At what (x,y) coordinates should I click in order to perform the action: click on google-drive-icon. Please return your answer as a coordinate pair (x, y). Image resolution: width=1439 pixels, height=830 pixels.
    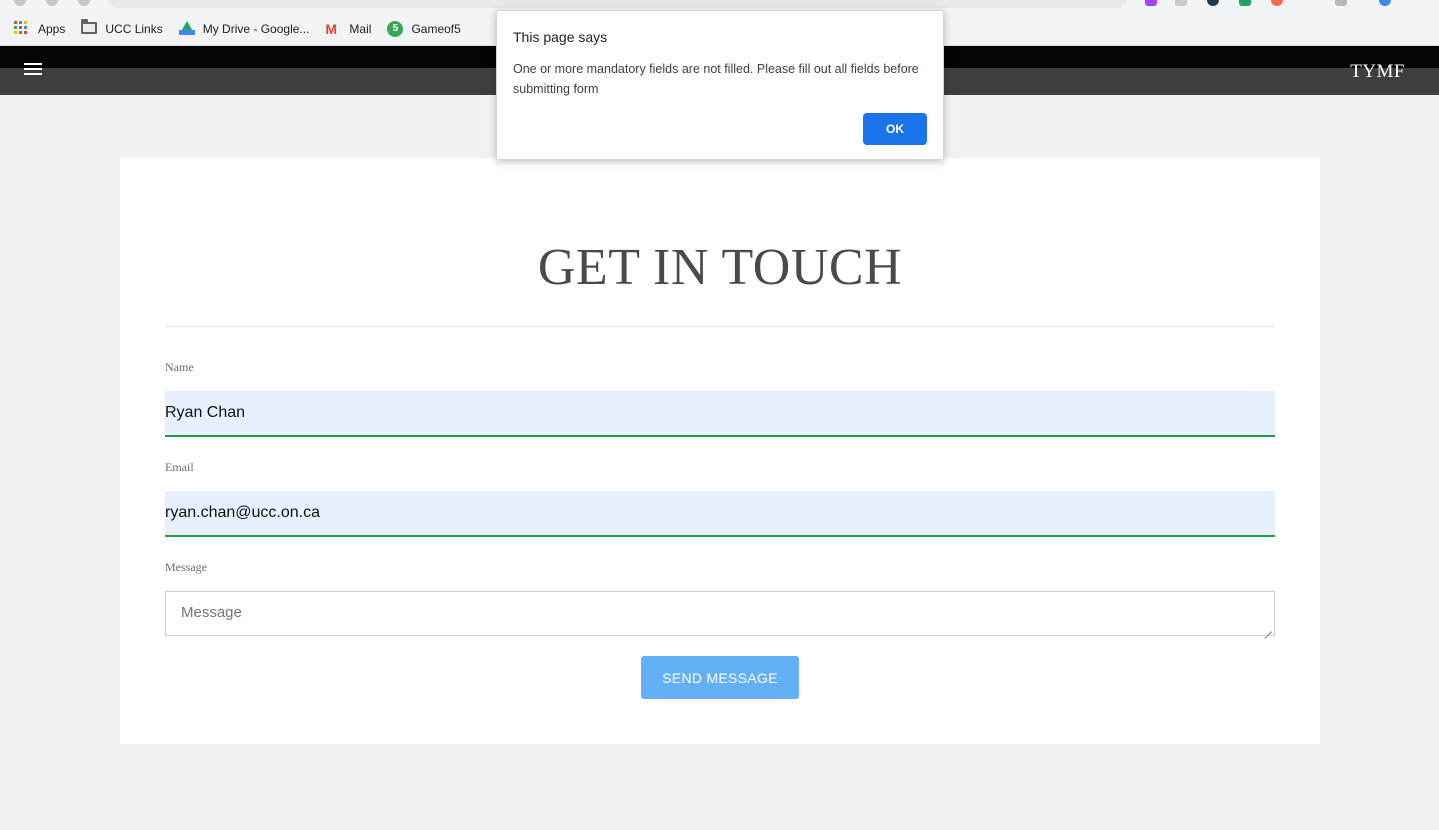
    Looking at the image, I should click on (186, 29).